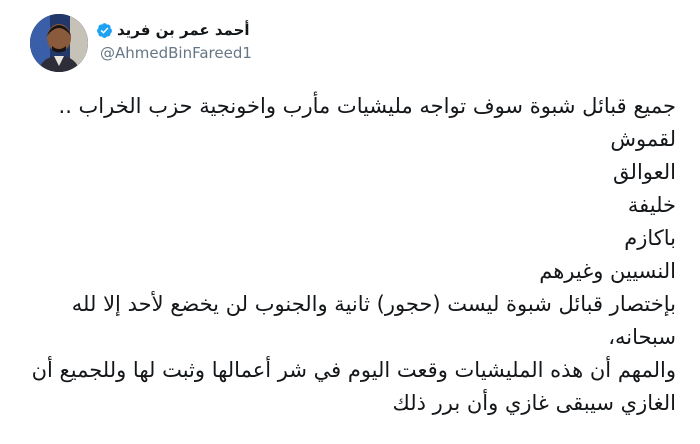  What do you see at coordinates (644, 172) in the screenshot?
I see `tweet-line: العوالق` at bounding box center [644, 172].